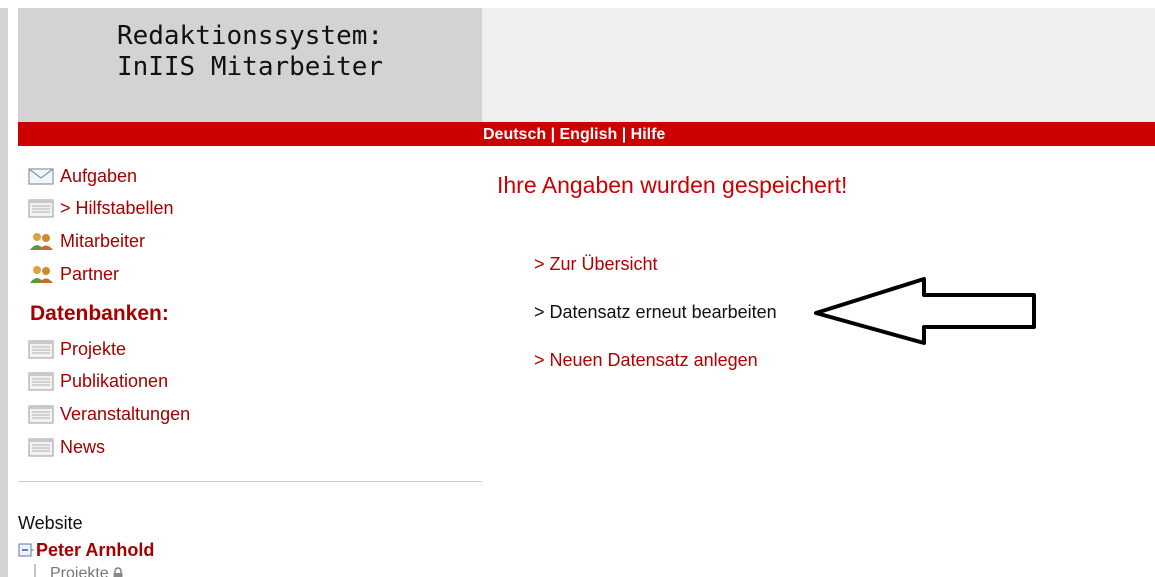 The image size is (1155, 577). I want to click on tree-node-peter-arnhold: Peter Arnhold, so click(86, 550).